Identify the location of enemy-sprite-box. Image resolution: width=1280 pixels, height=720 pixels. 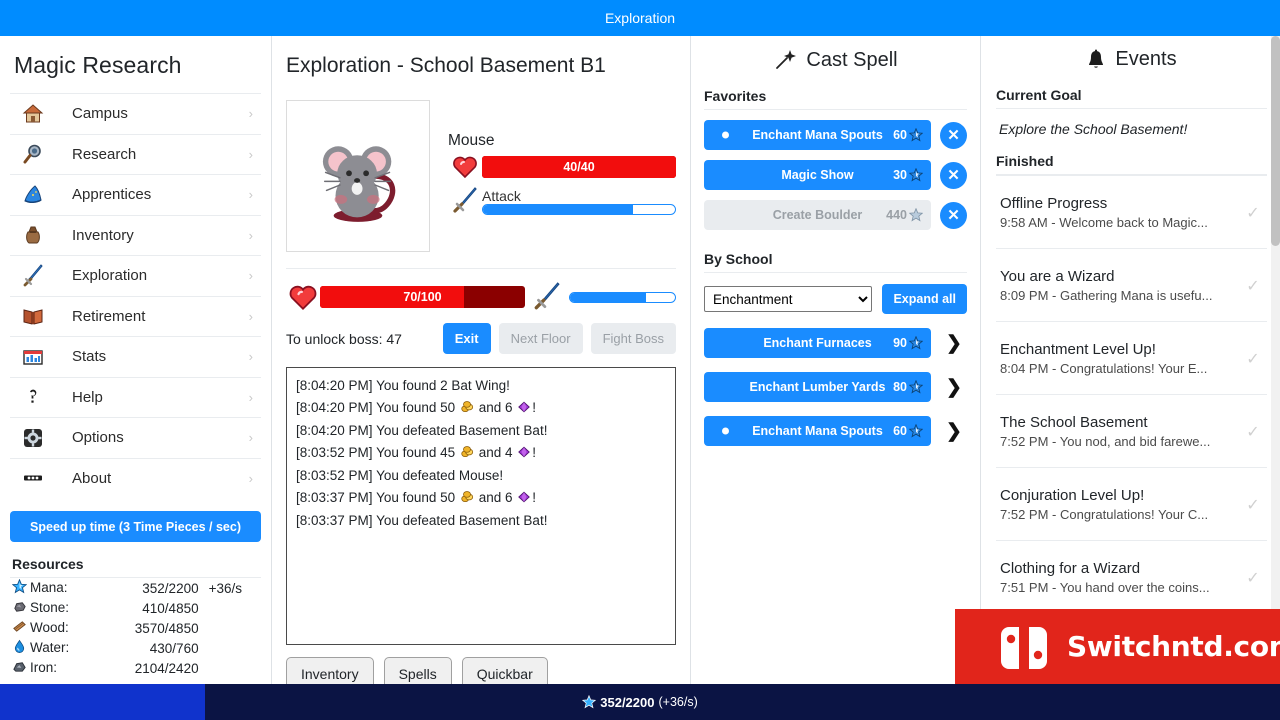
(358, 176).